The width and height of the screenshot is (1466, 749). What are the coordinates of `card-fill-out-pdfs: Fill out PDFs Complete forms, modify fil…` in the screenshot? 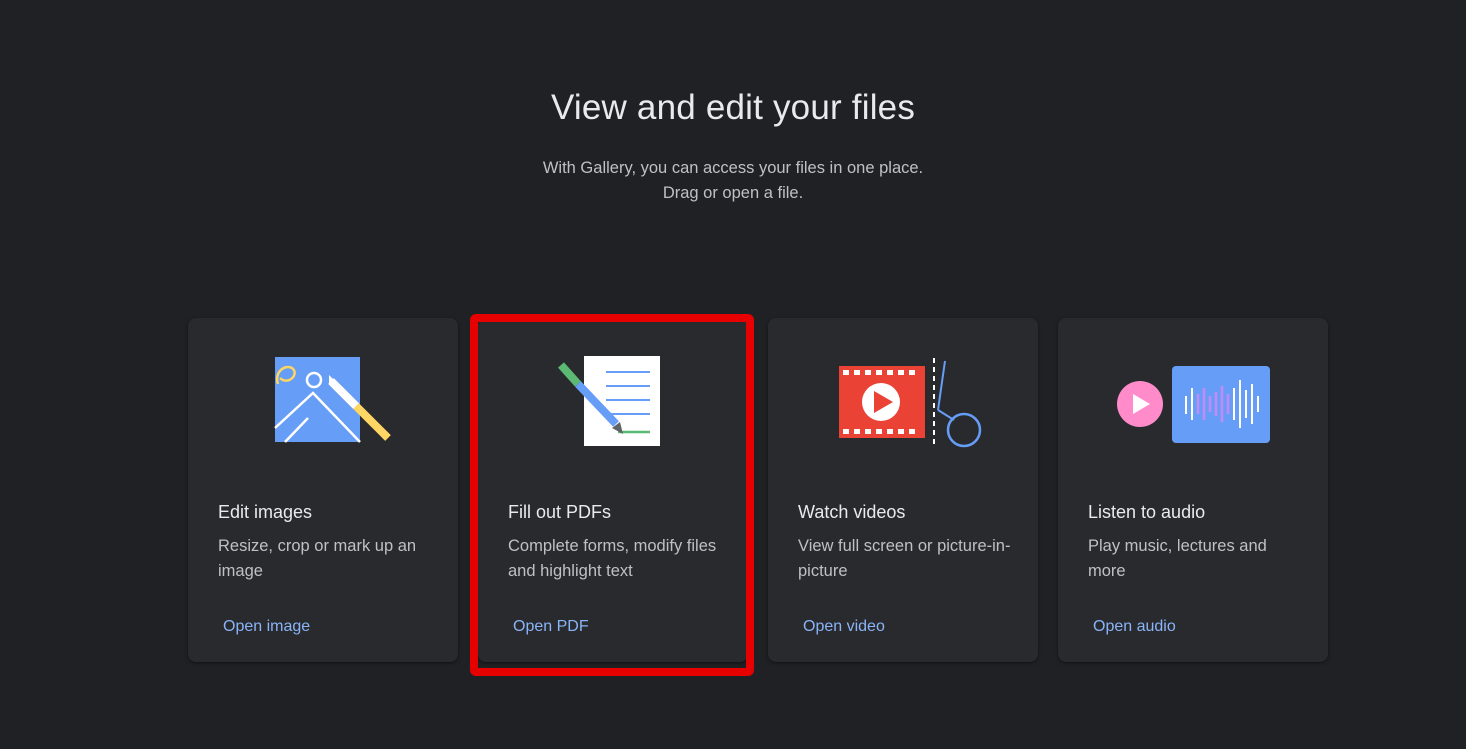 It's located at (613, 490).